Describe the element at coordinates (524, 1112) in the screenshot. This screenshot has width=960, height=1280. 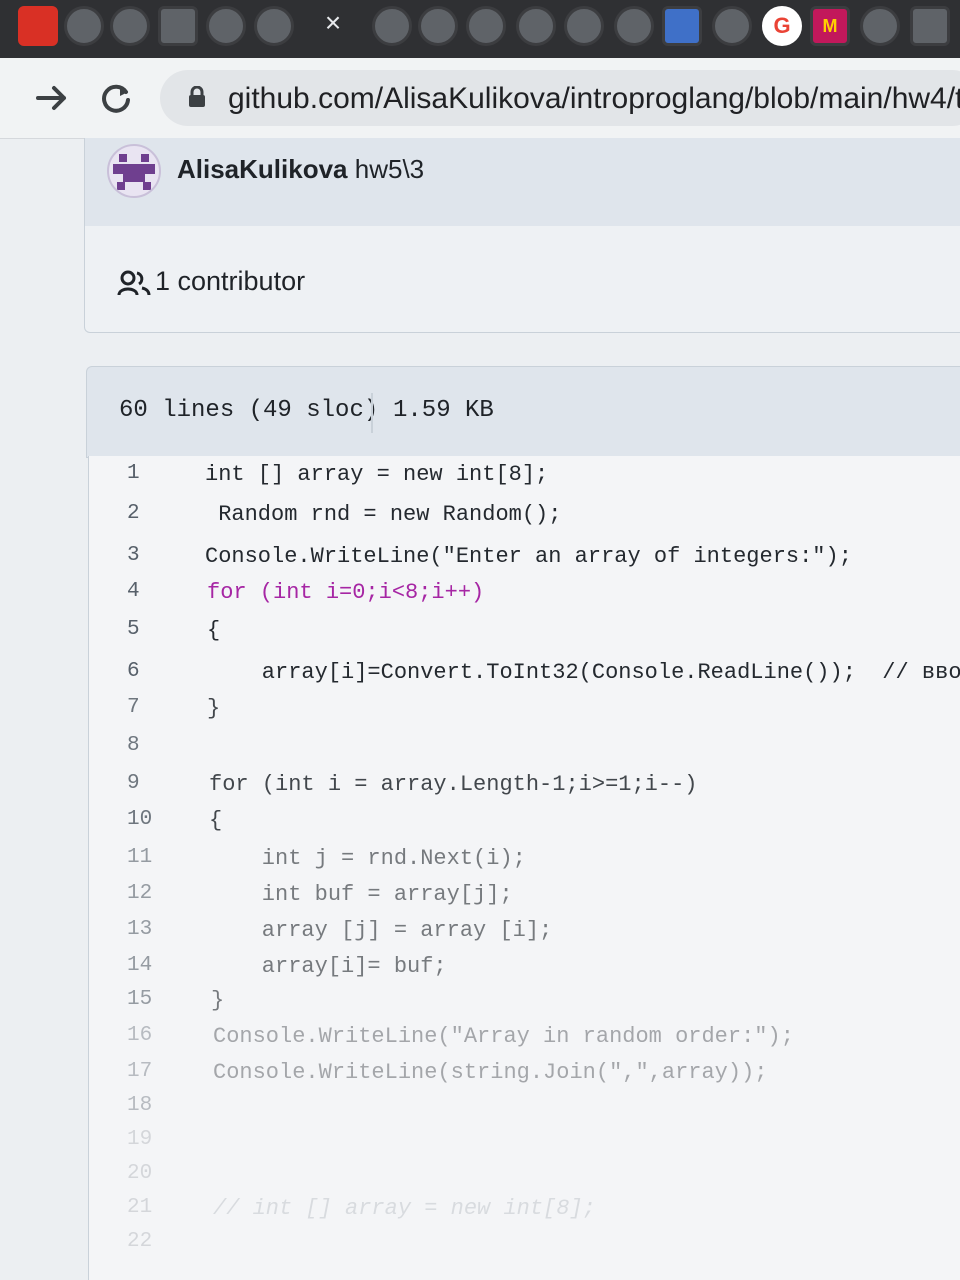
I see `code-line: 18` at that location.